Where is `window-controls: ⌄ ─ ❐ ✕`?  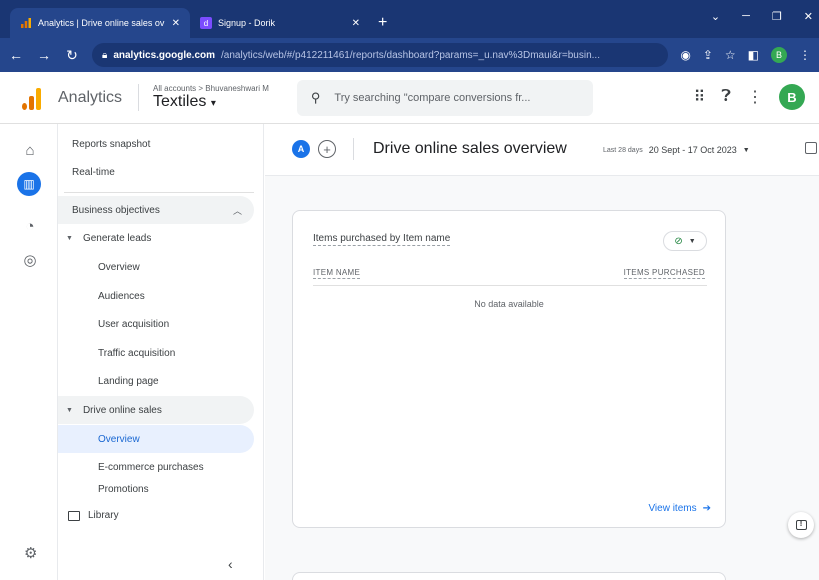 window-controls: ⌄ ─ ❐ ✕ is located at coordinates (762, 16).